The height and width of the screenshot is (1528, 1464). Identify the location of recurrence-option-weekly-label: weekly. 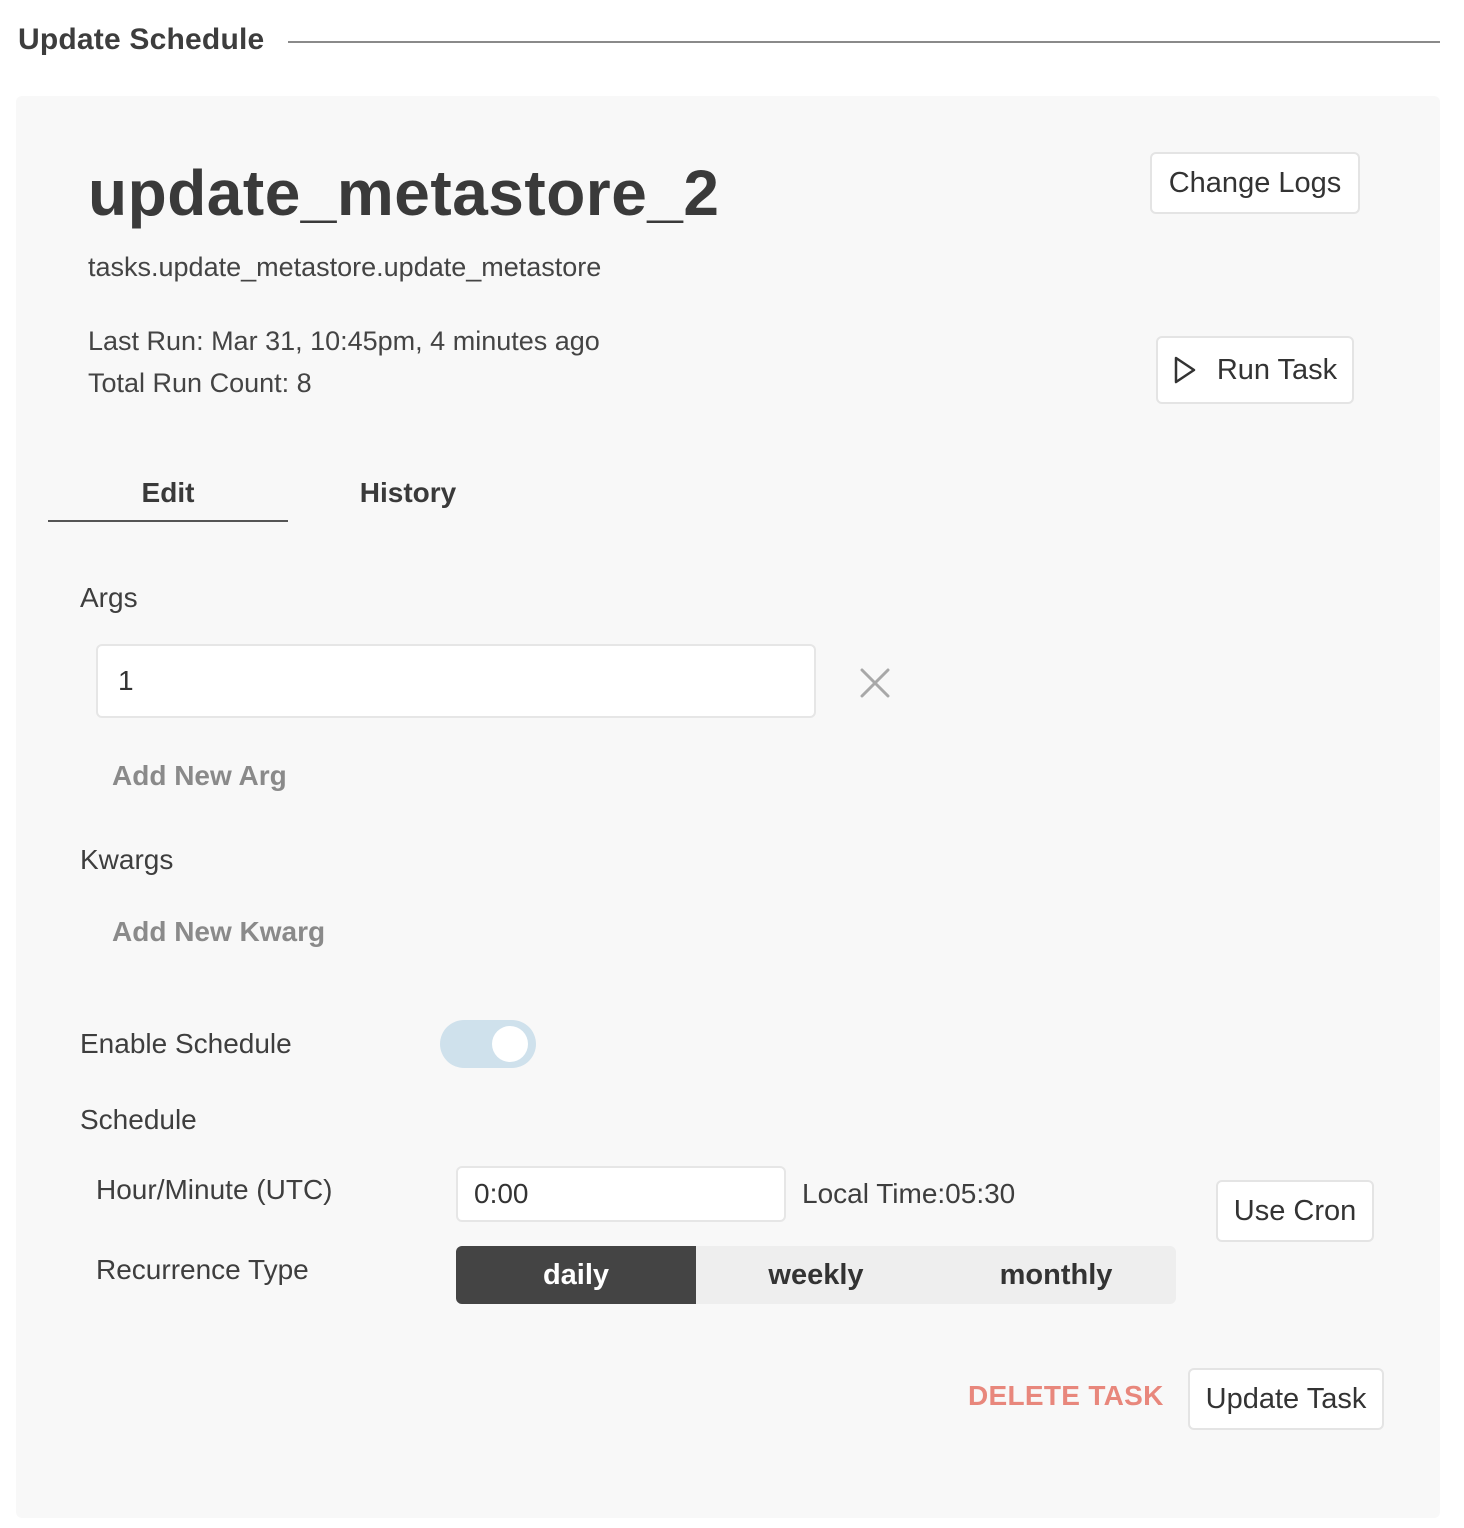
(816, 1274).